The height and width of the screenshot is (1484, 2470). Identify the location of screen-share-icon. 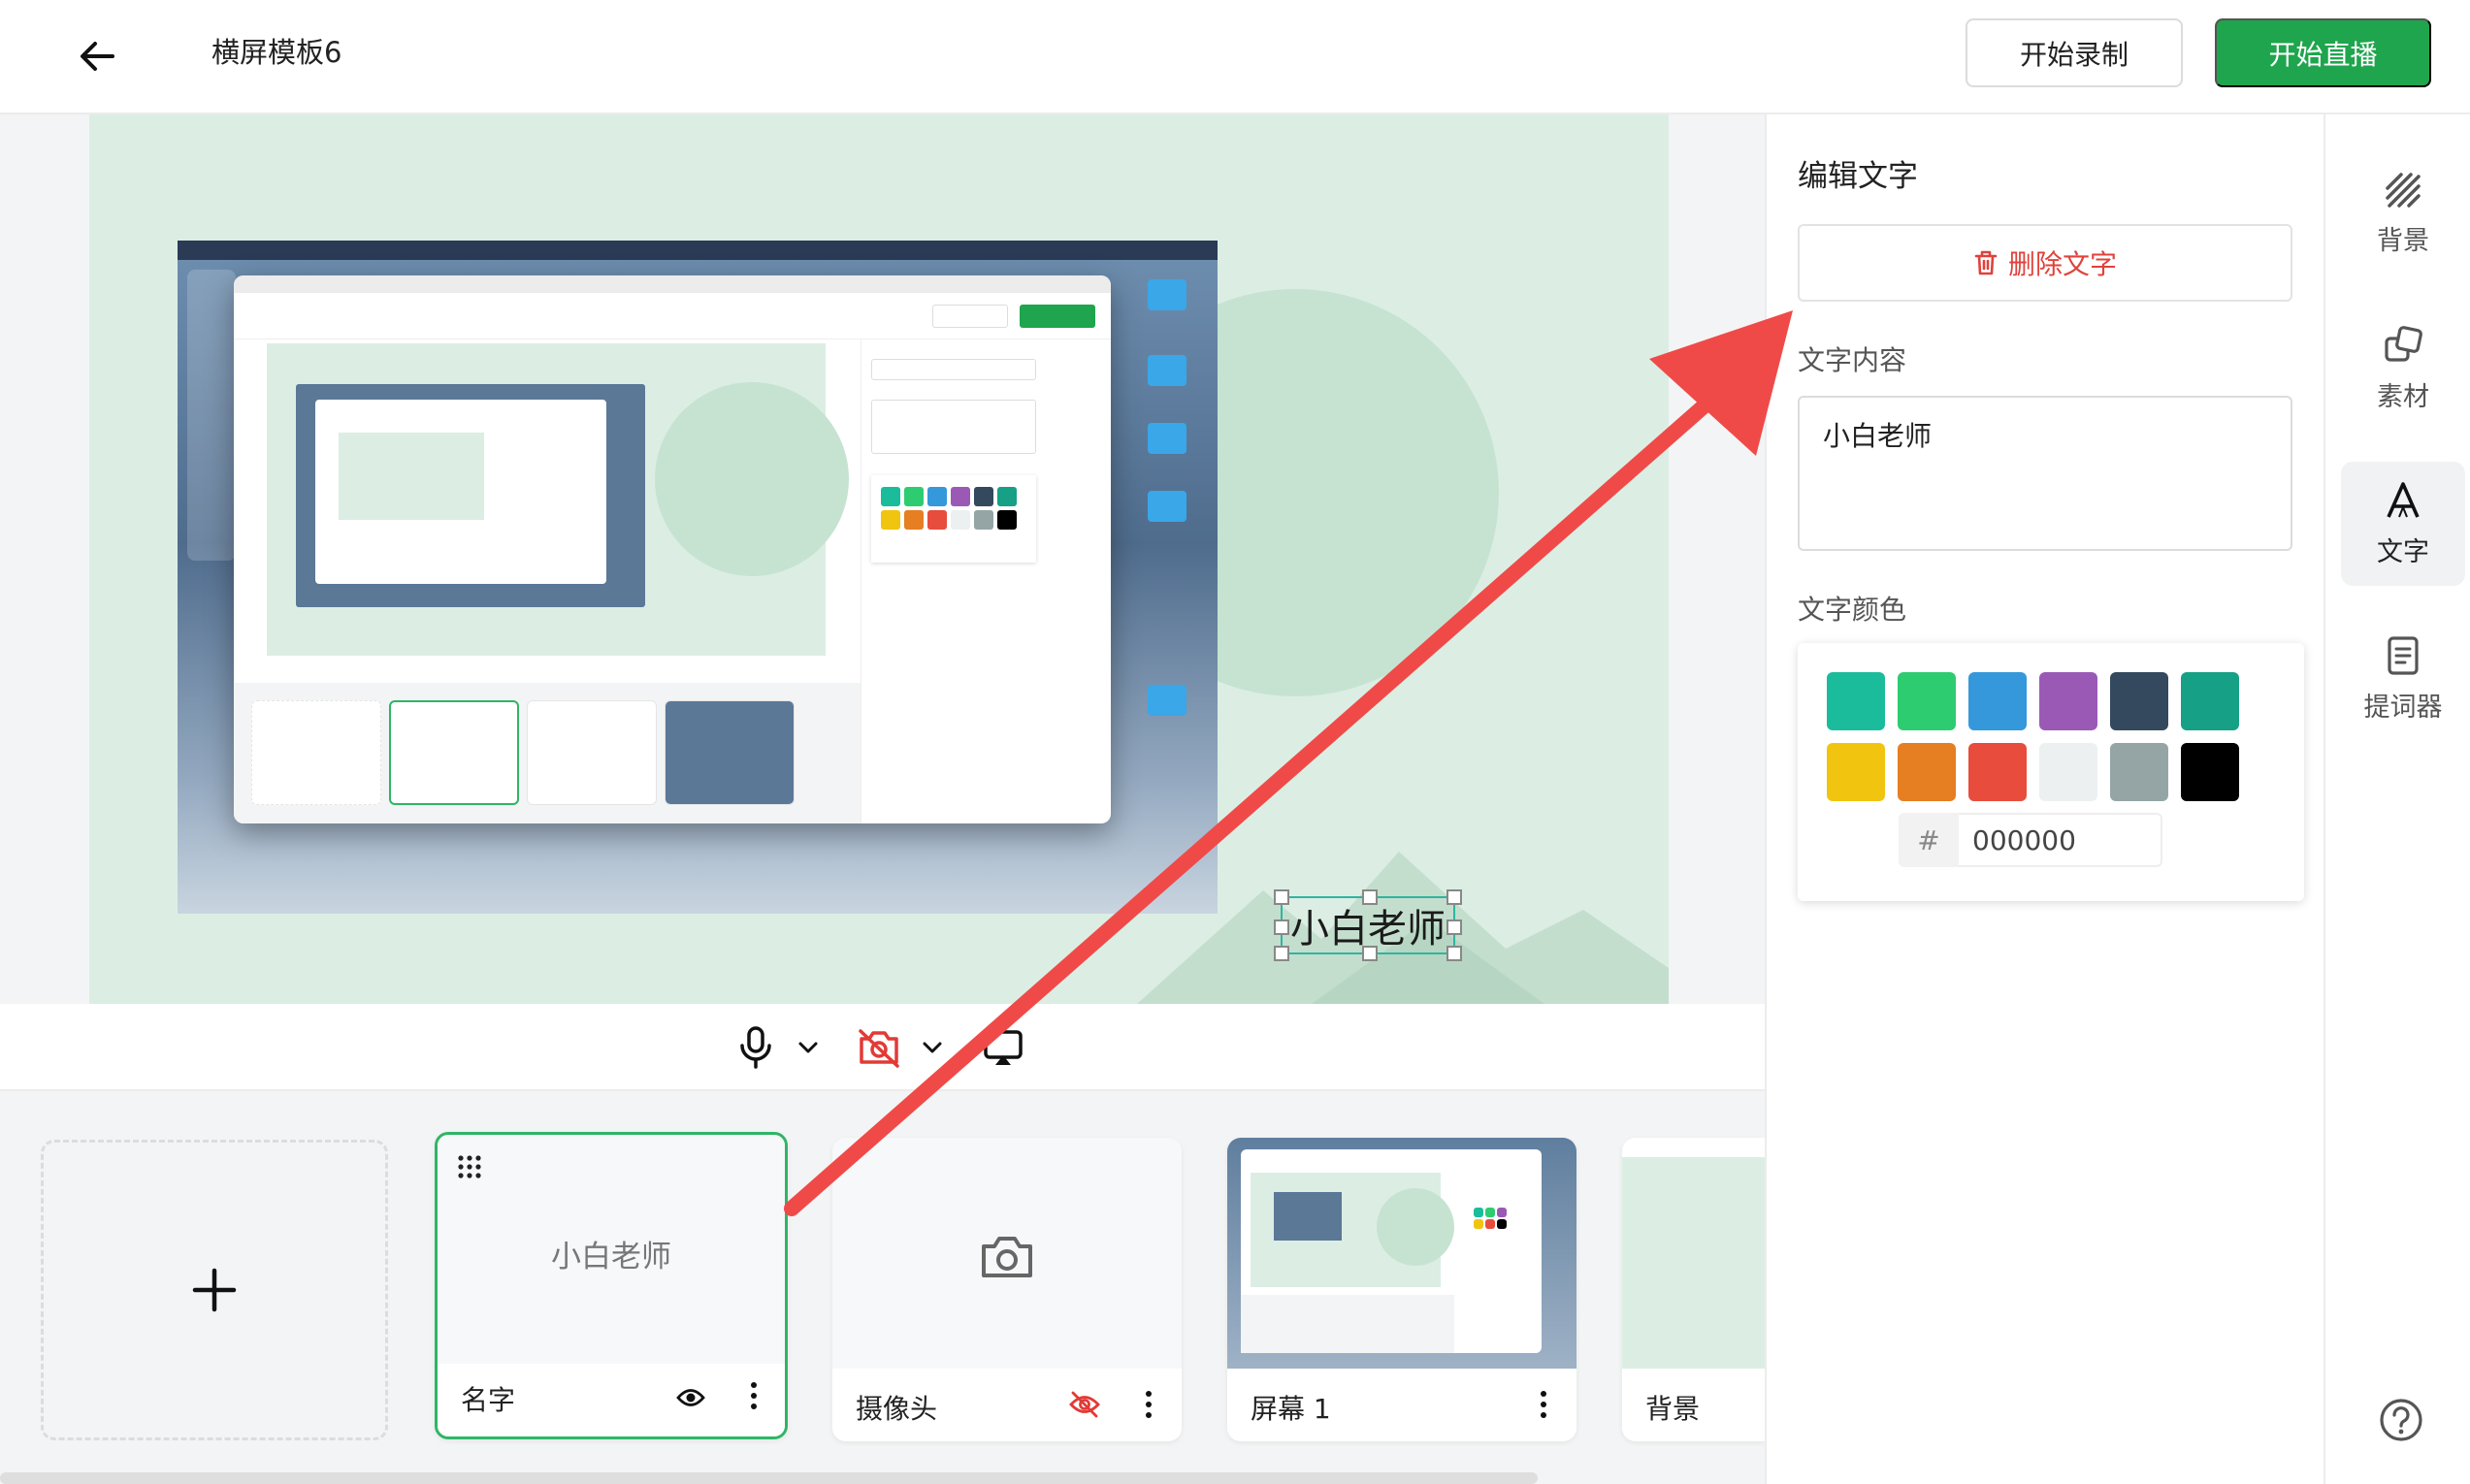
(1003, 1047).